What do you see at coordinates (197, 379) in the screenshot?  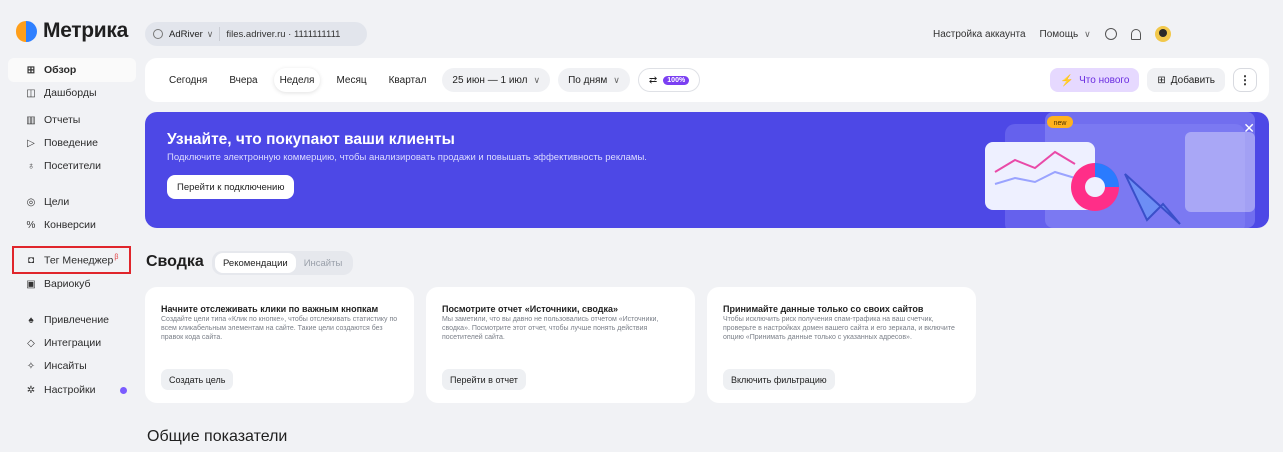 I see `create-goal-button: Создать цель` at bounding box center [197, 379].